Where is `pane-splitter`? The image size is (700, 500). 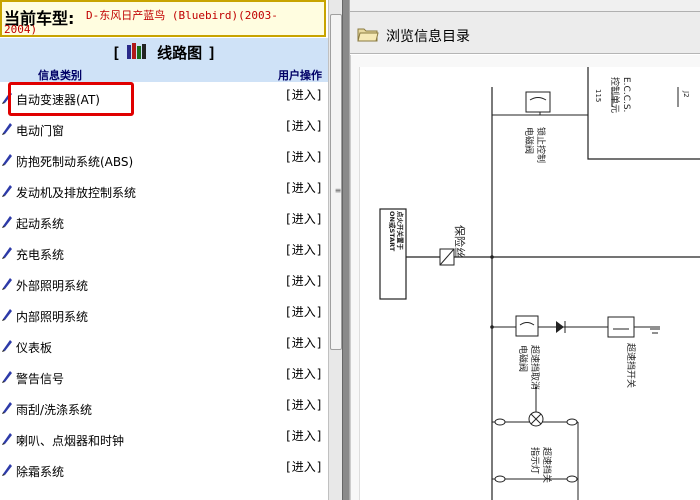
pane-splitter is located at coordinates (346, 250).